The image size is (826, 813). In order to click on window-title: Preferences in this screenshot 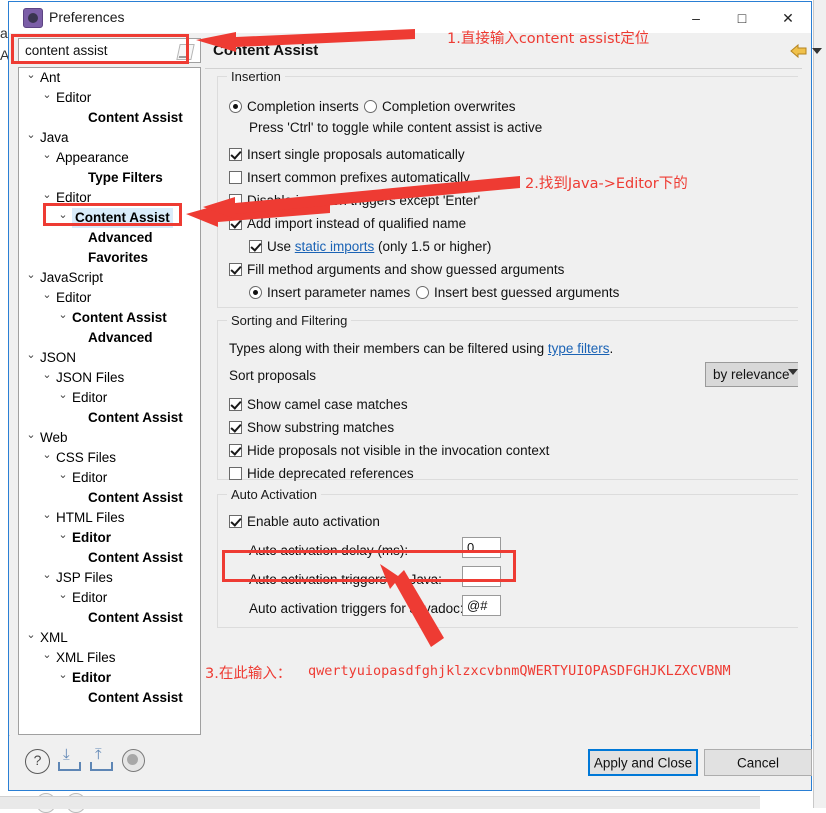, I will do `click(87, 17)`.